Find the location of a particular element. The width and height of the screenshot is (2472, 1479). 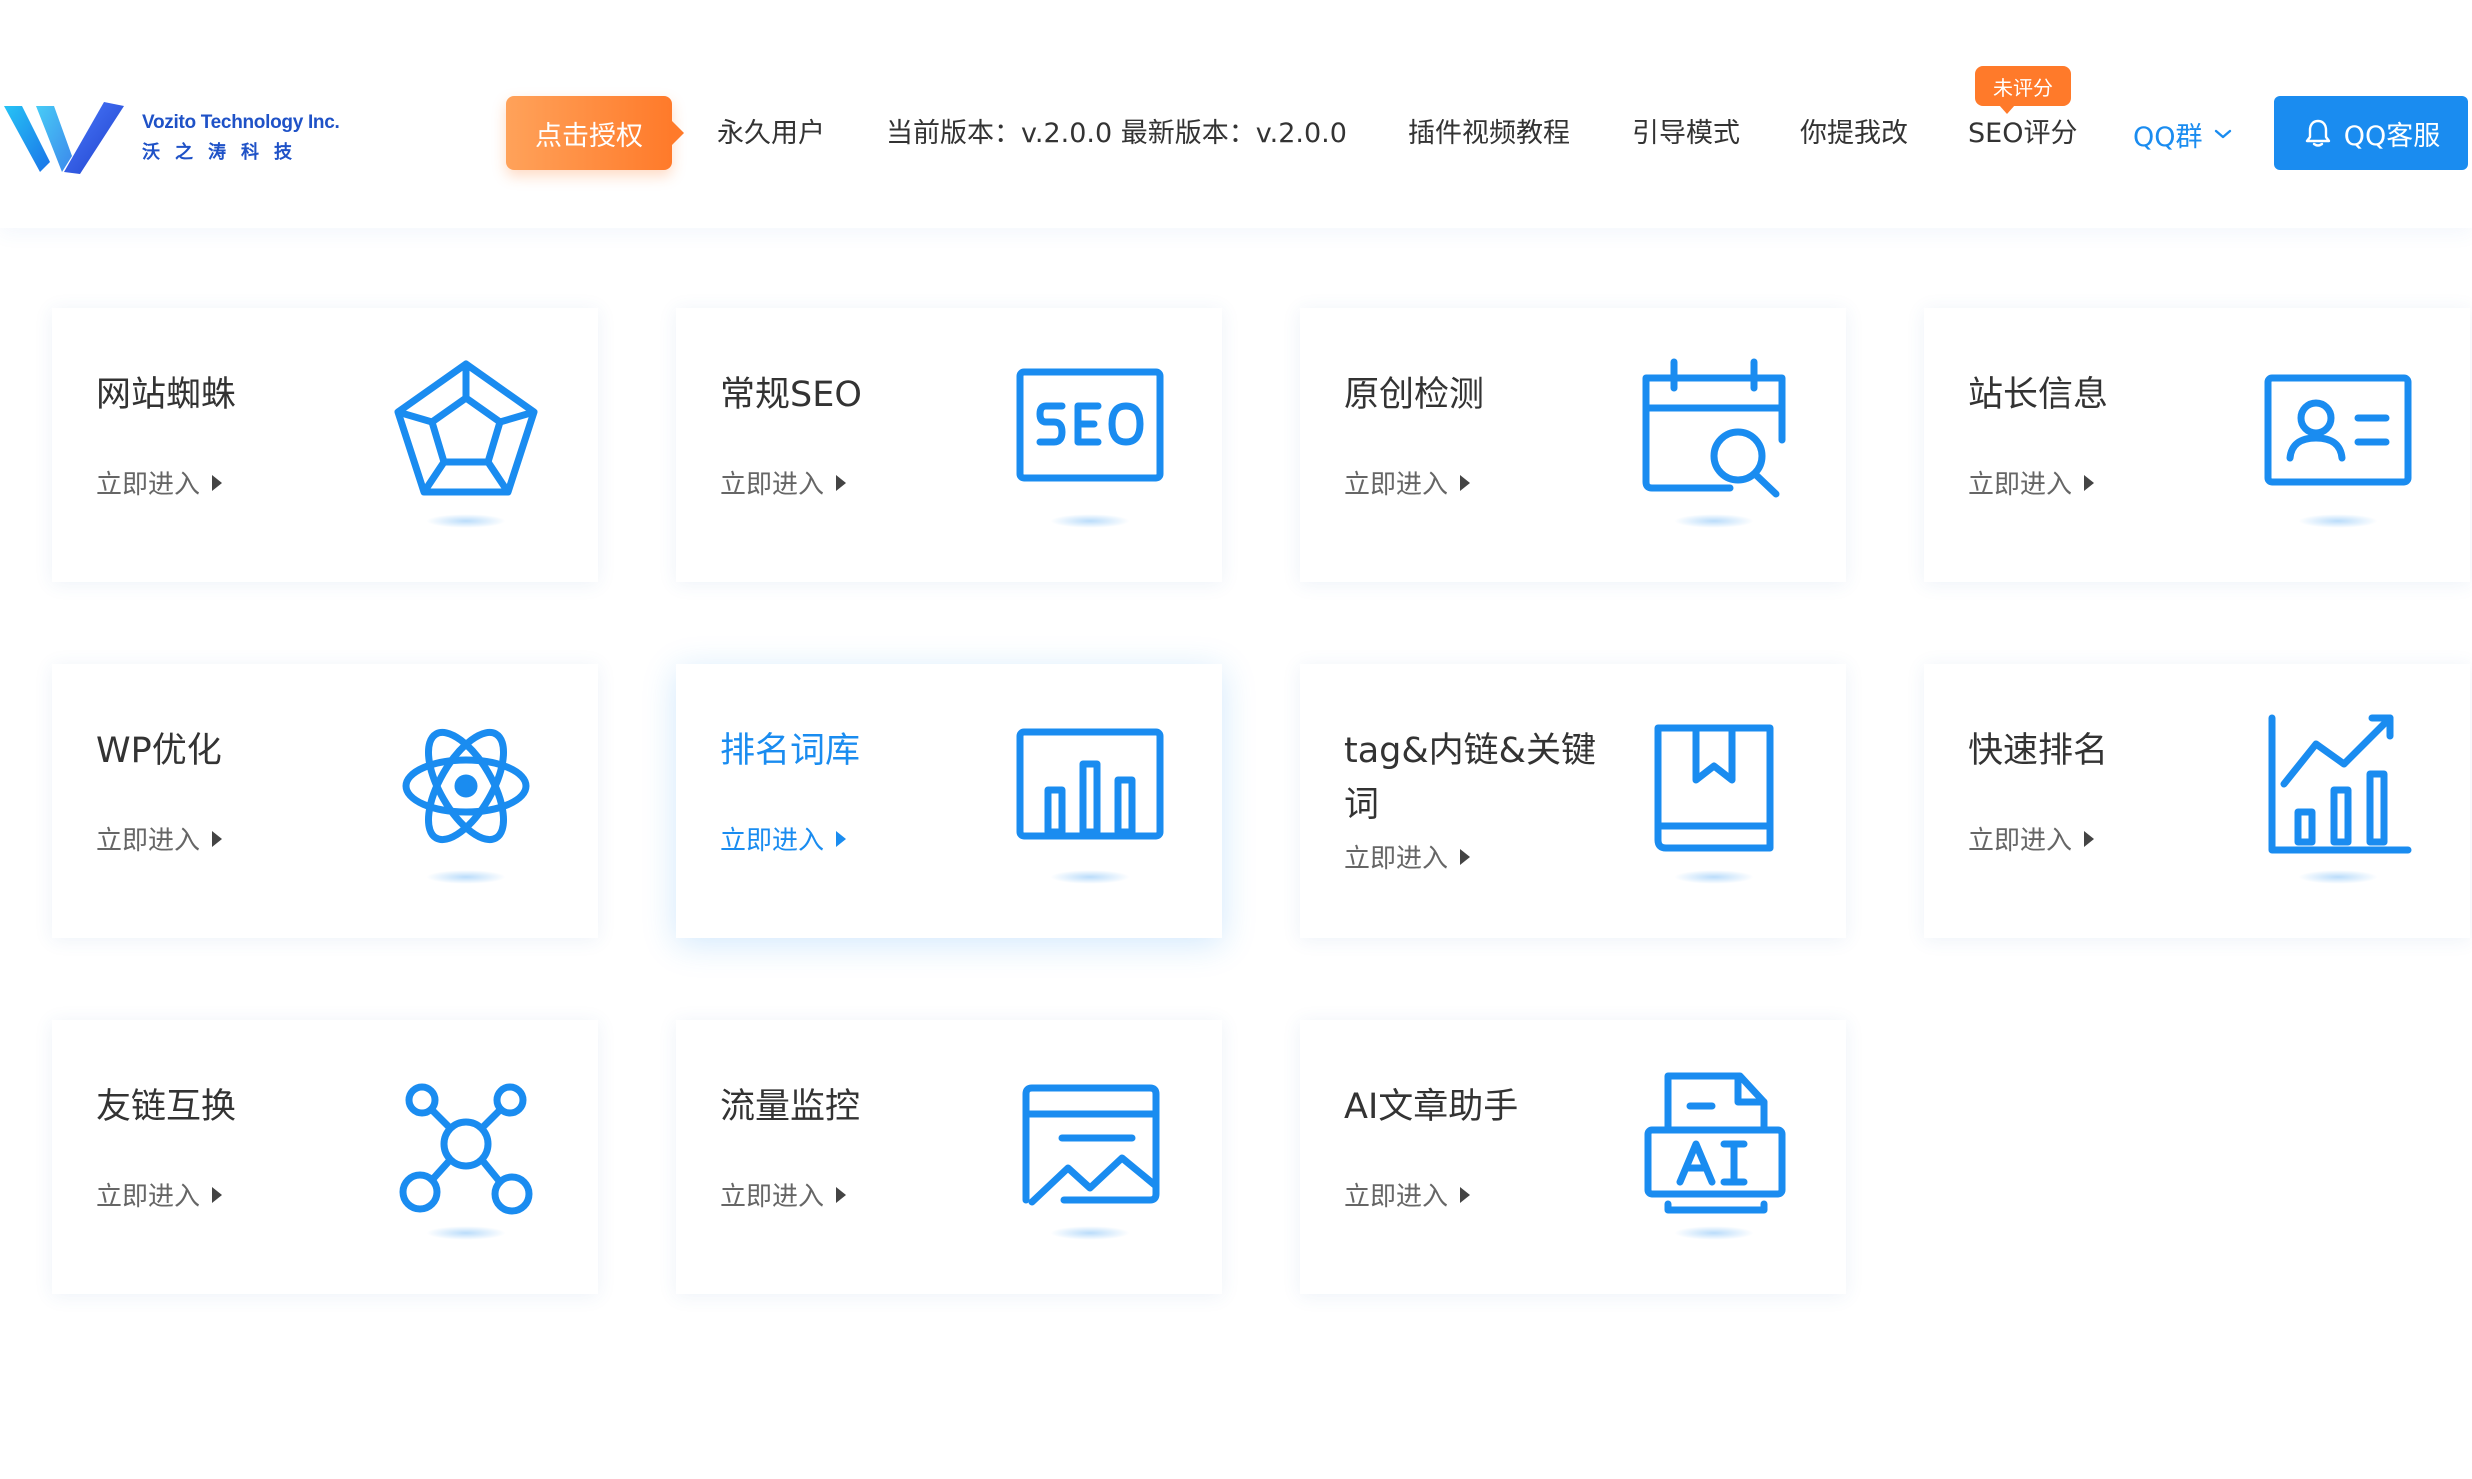

image-window-icon is located at coordinates (1090, 1144).